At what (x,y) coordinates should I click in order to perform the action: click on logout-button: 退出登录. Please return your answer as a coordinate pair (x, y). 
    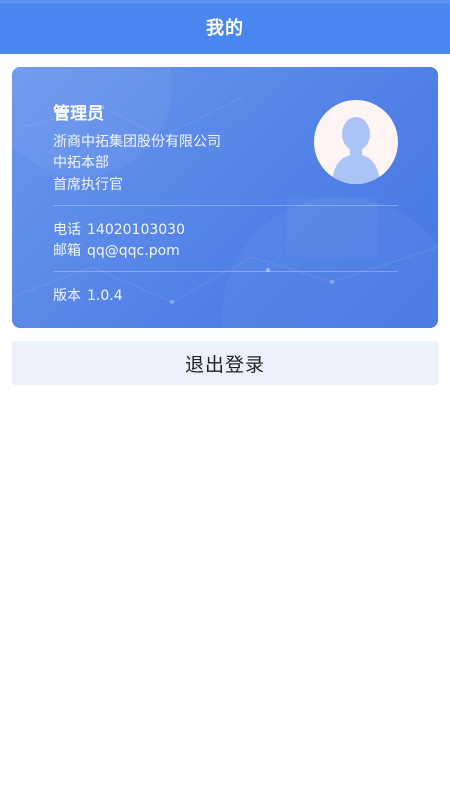
    Looking at the image, I should click on (225, 363).